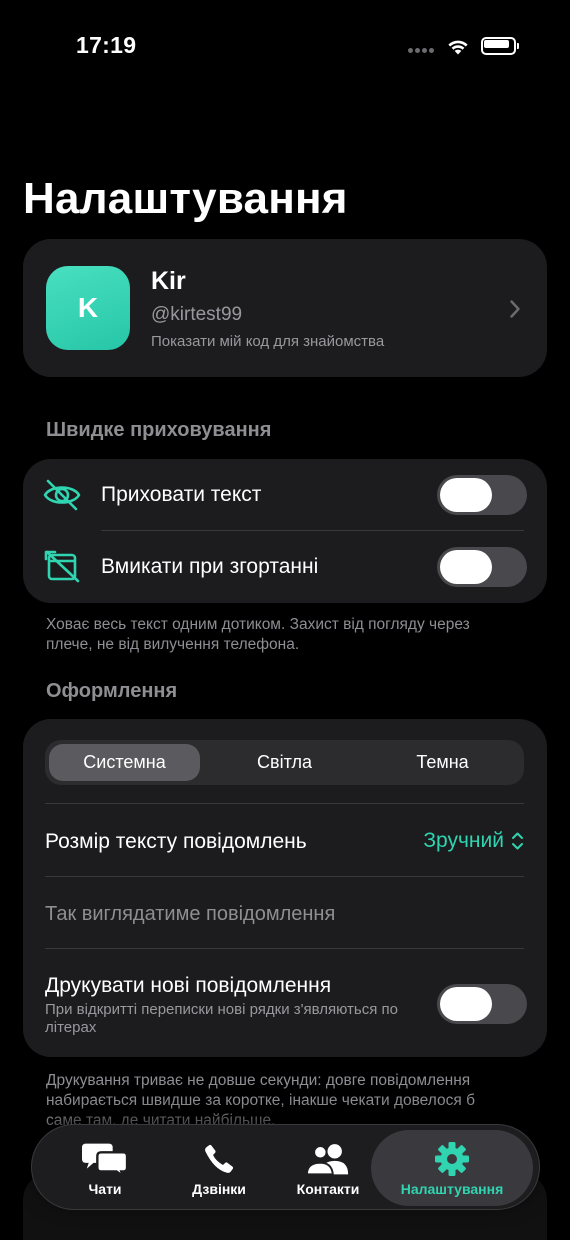 Image resolution: width=570 pixels, height=1240 pixels. What do you see at coordinates (328, 1188) in the screenshot?
I see `tab-contacts-label: Контакти` at bounding box center [328, 1188].